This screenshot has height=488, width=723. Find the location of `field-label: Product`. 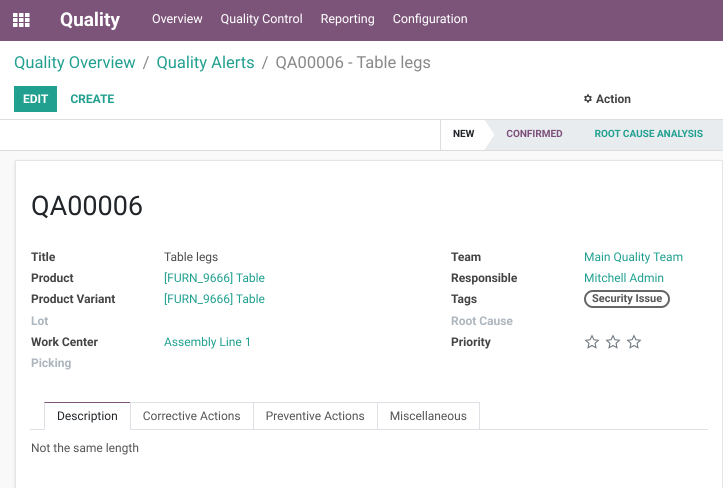

field-label: Product is located at coordinates (53, 279).